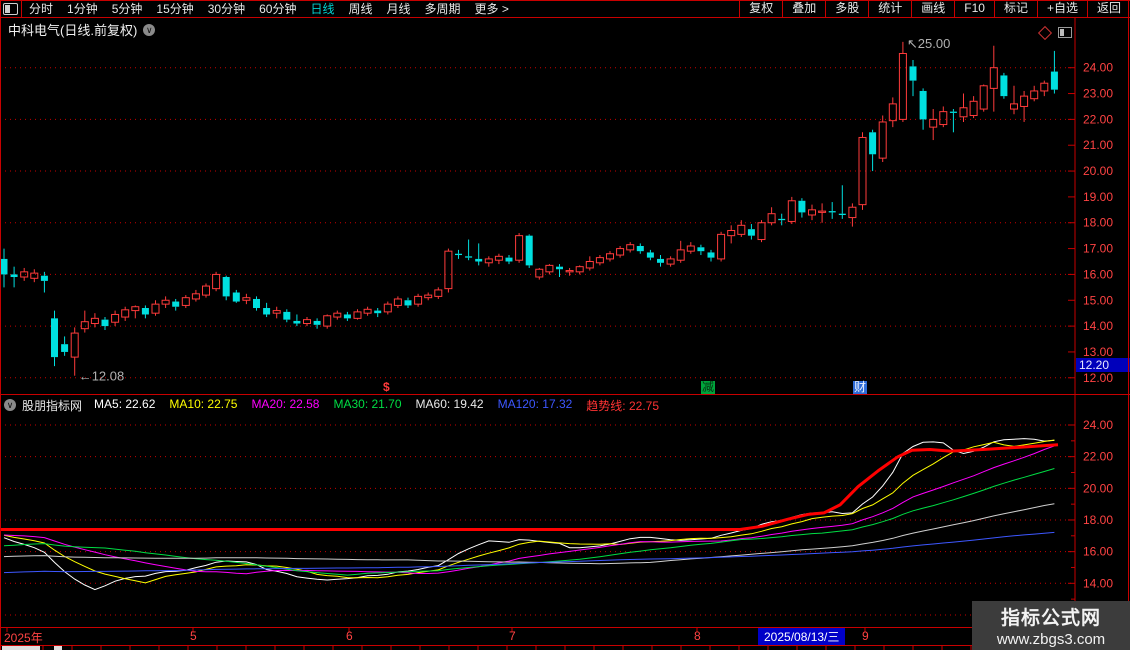 This screenshot has height=650, width=1130. Describe the element at coordinates (1098, 223) in the screenshot. I see `main-axis-label: 18.00` at that location.